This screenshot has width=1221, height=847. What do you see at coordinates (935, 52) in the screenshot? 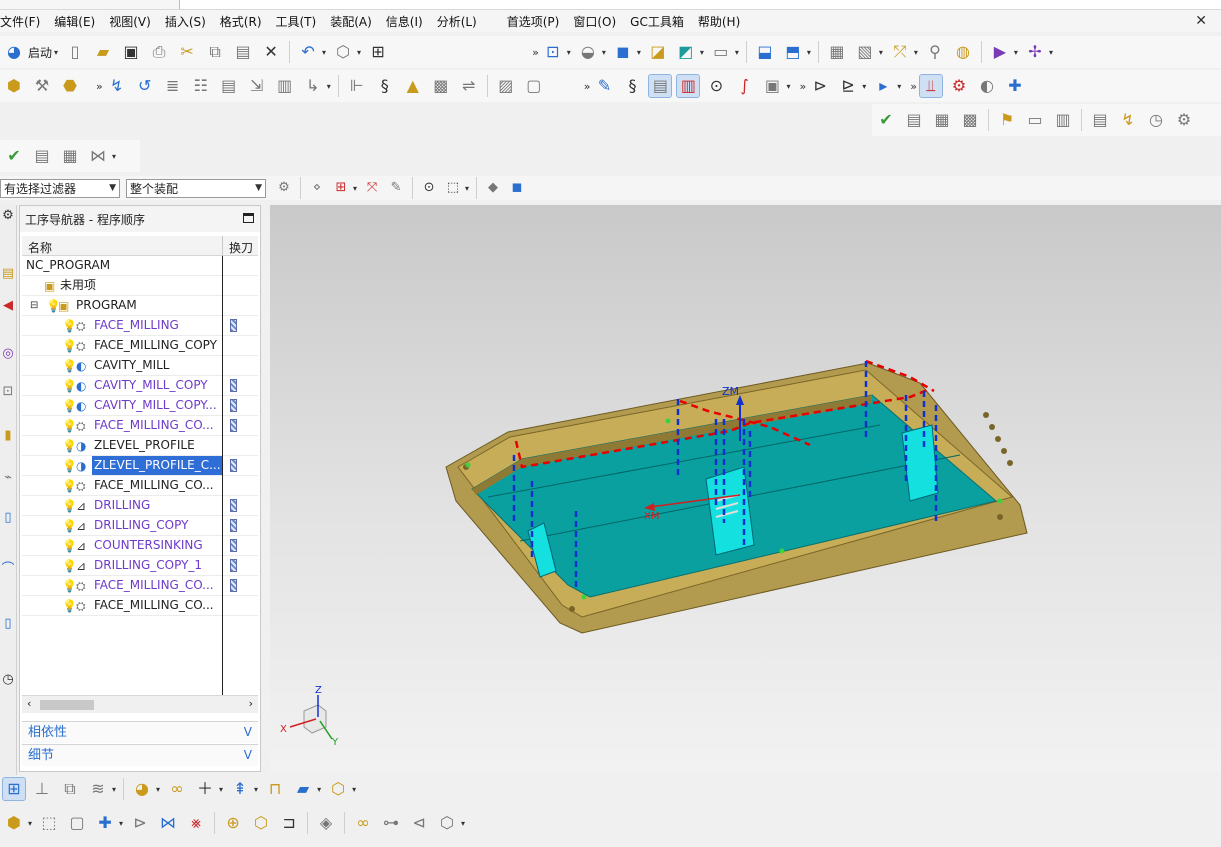
I see `measure-icon: ⚲` at bounding box center [935, 52].